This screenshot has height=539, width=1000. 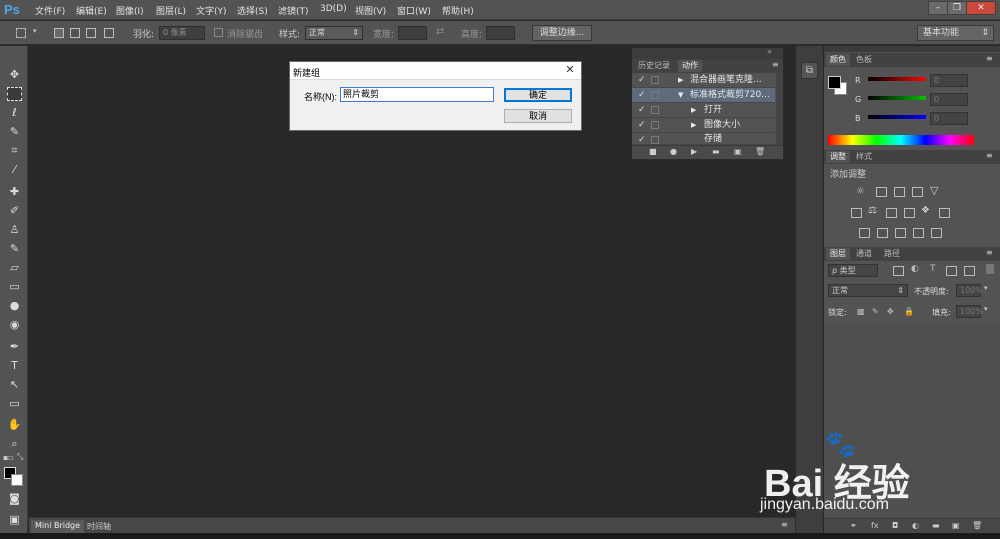 What do you see at coordinates (417, 94) in the screenshot?
I see `group-name-input: 照片裁剪` at bounding box center [417, 94].